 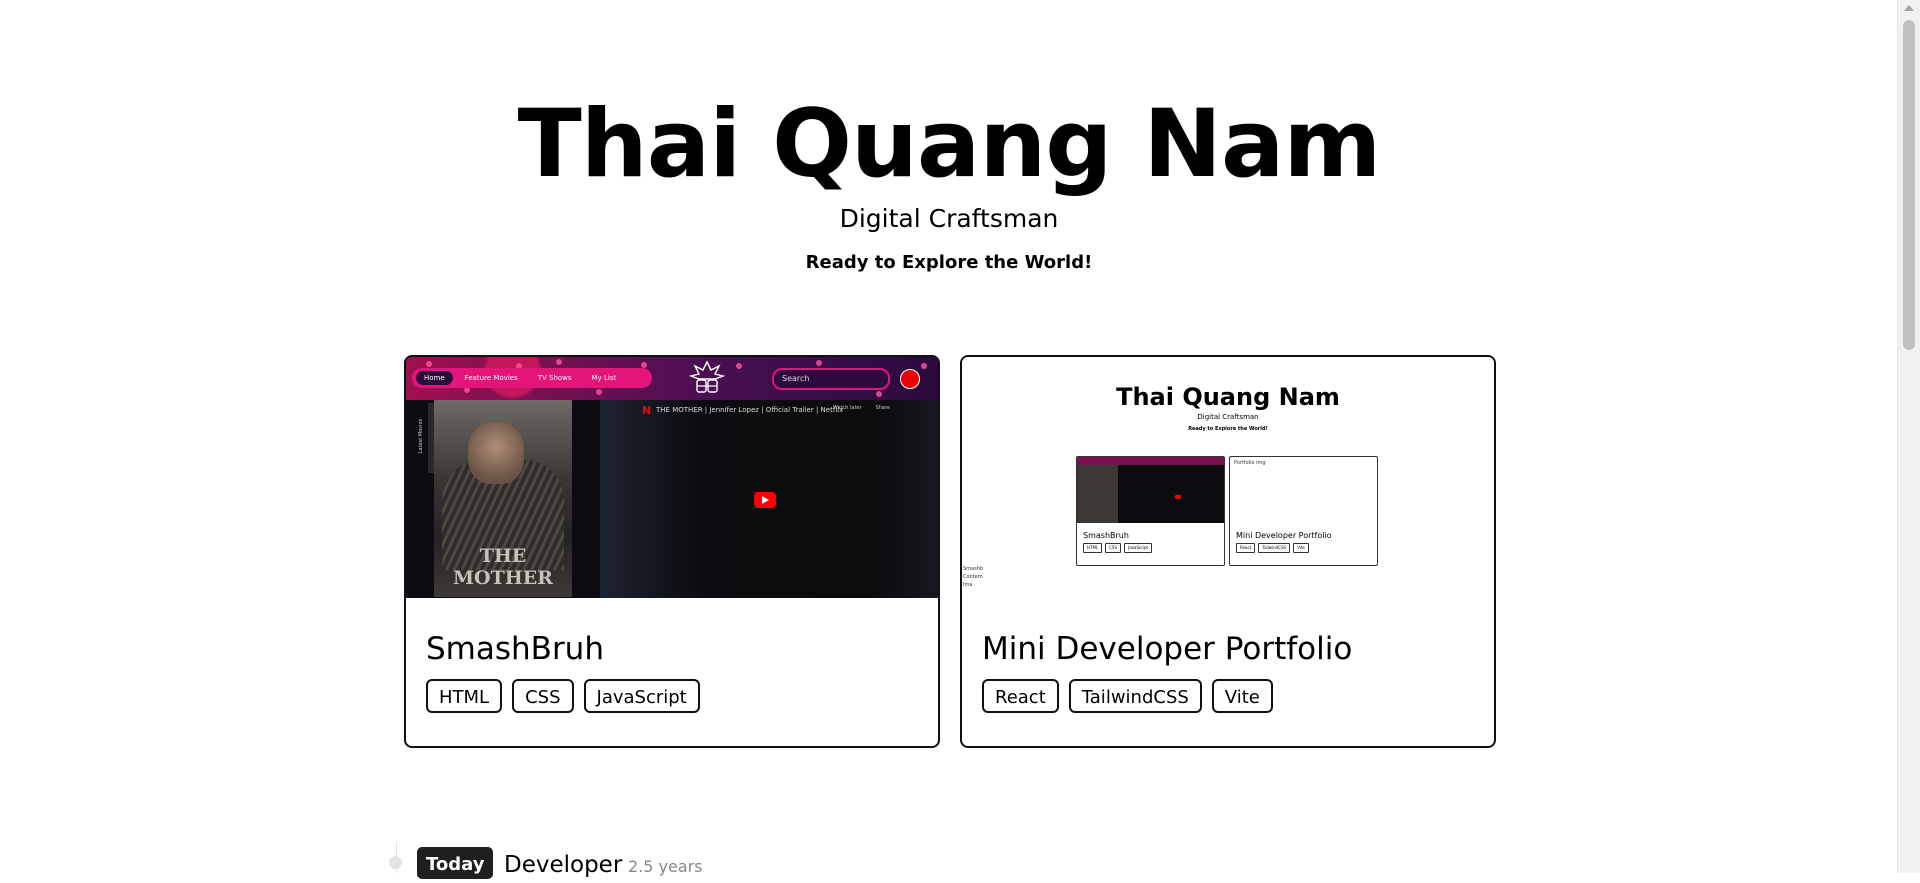 I want to click on preview-avatar, so click(x=910, y=379).